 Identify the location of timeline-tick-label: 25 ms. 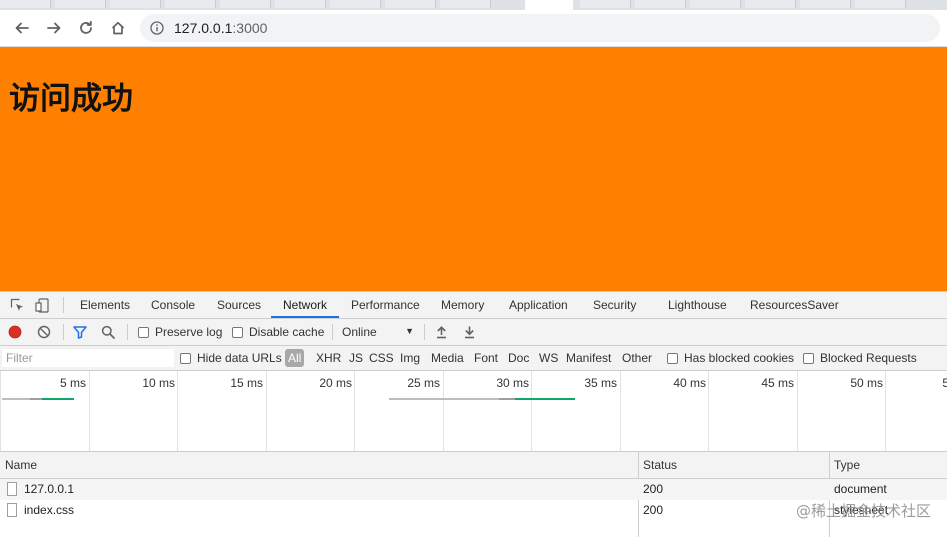
(423, 383).